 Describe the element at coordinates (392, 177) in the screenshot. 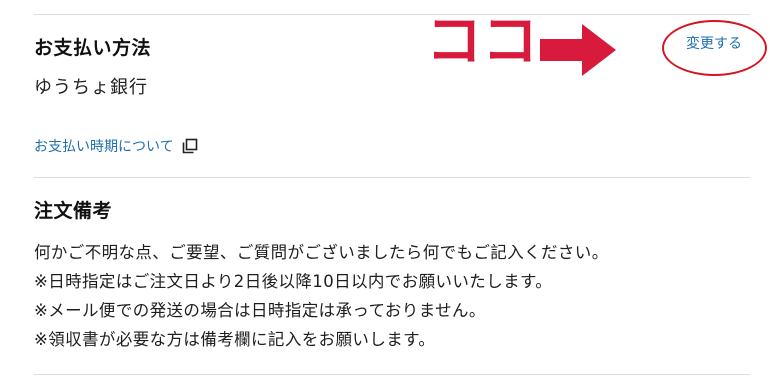

I see `middle-divider` at that location.